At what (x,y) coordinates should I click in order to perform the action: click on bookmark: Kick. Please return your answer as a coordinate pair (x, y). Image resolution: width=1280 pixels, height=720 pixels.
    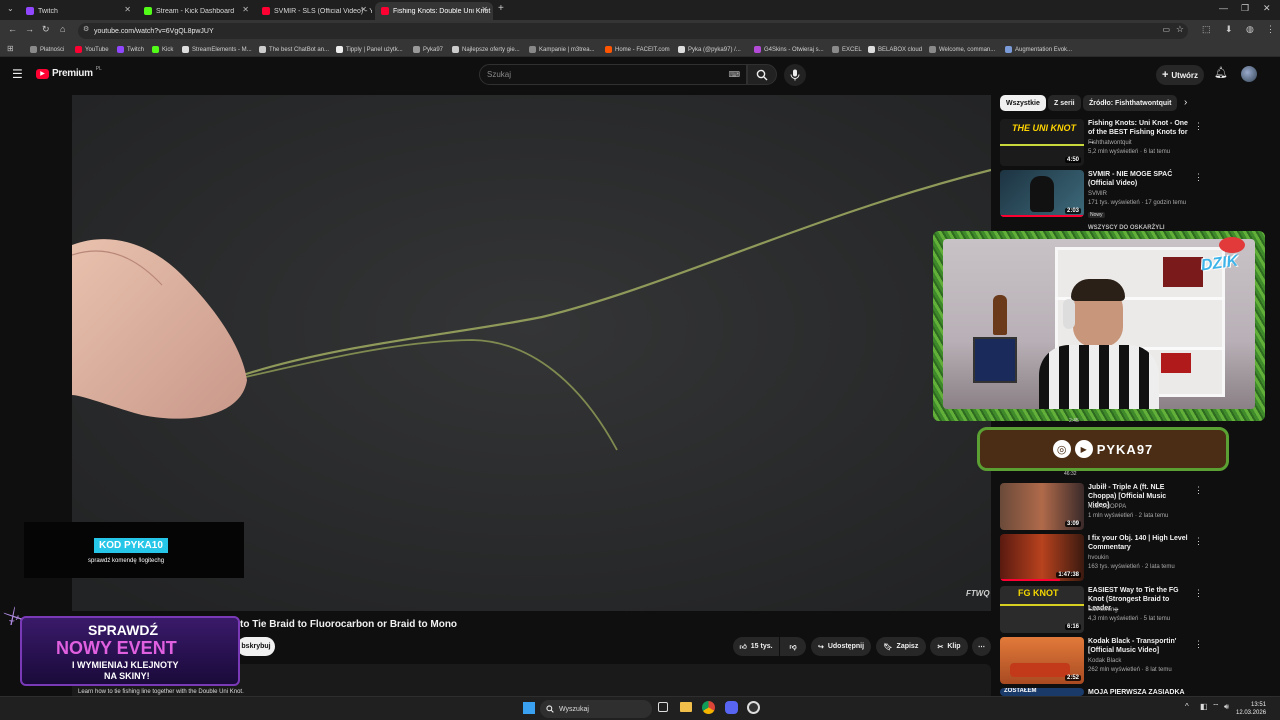
    Looking at the image, I should click on (162, 49).